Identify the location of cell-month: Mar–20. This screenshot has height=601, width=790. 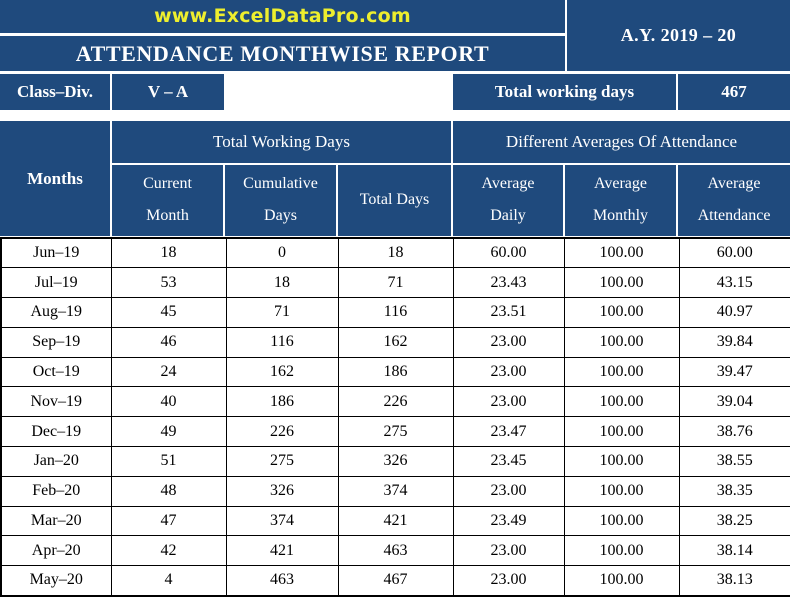
(56, 521).